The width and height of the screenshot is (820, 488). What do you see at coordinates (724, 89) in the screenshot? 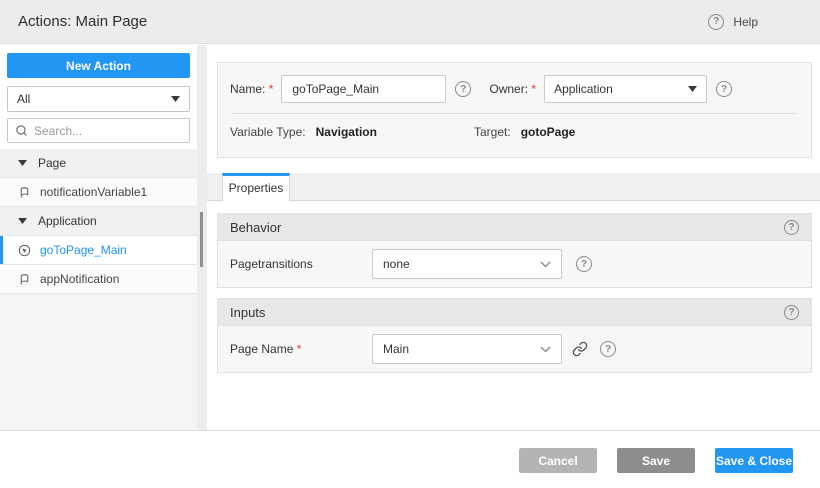
I see `owner-help-icon: ?` at bounding box center [724, 89].